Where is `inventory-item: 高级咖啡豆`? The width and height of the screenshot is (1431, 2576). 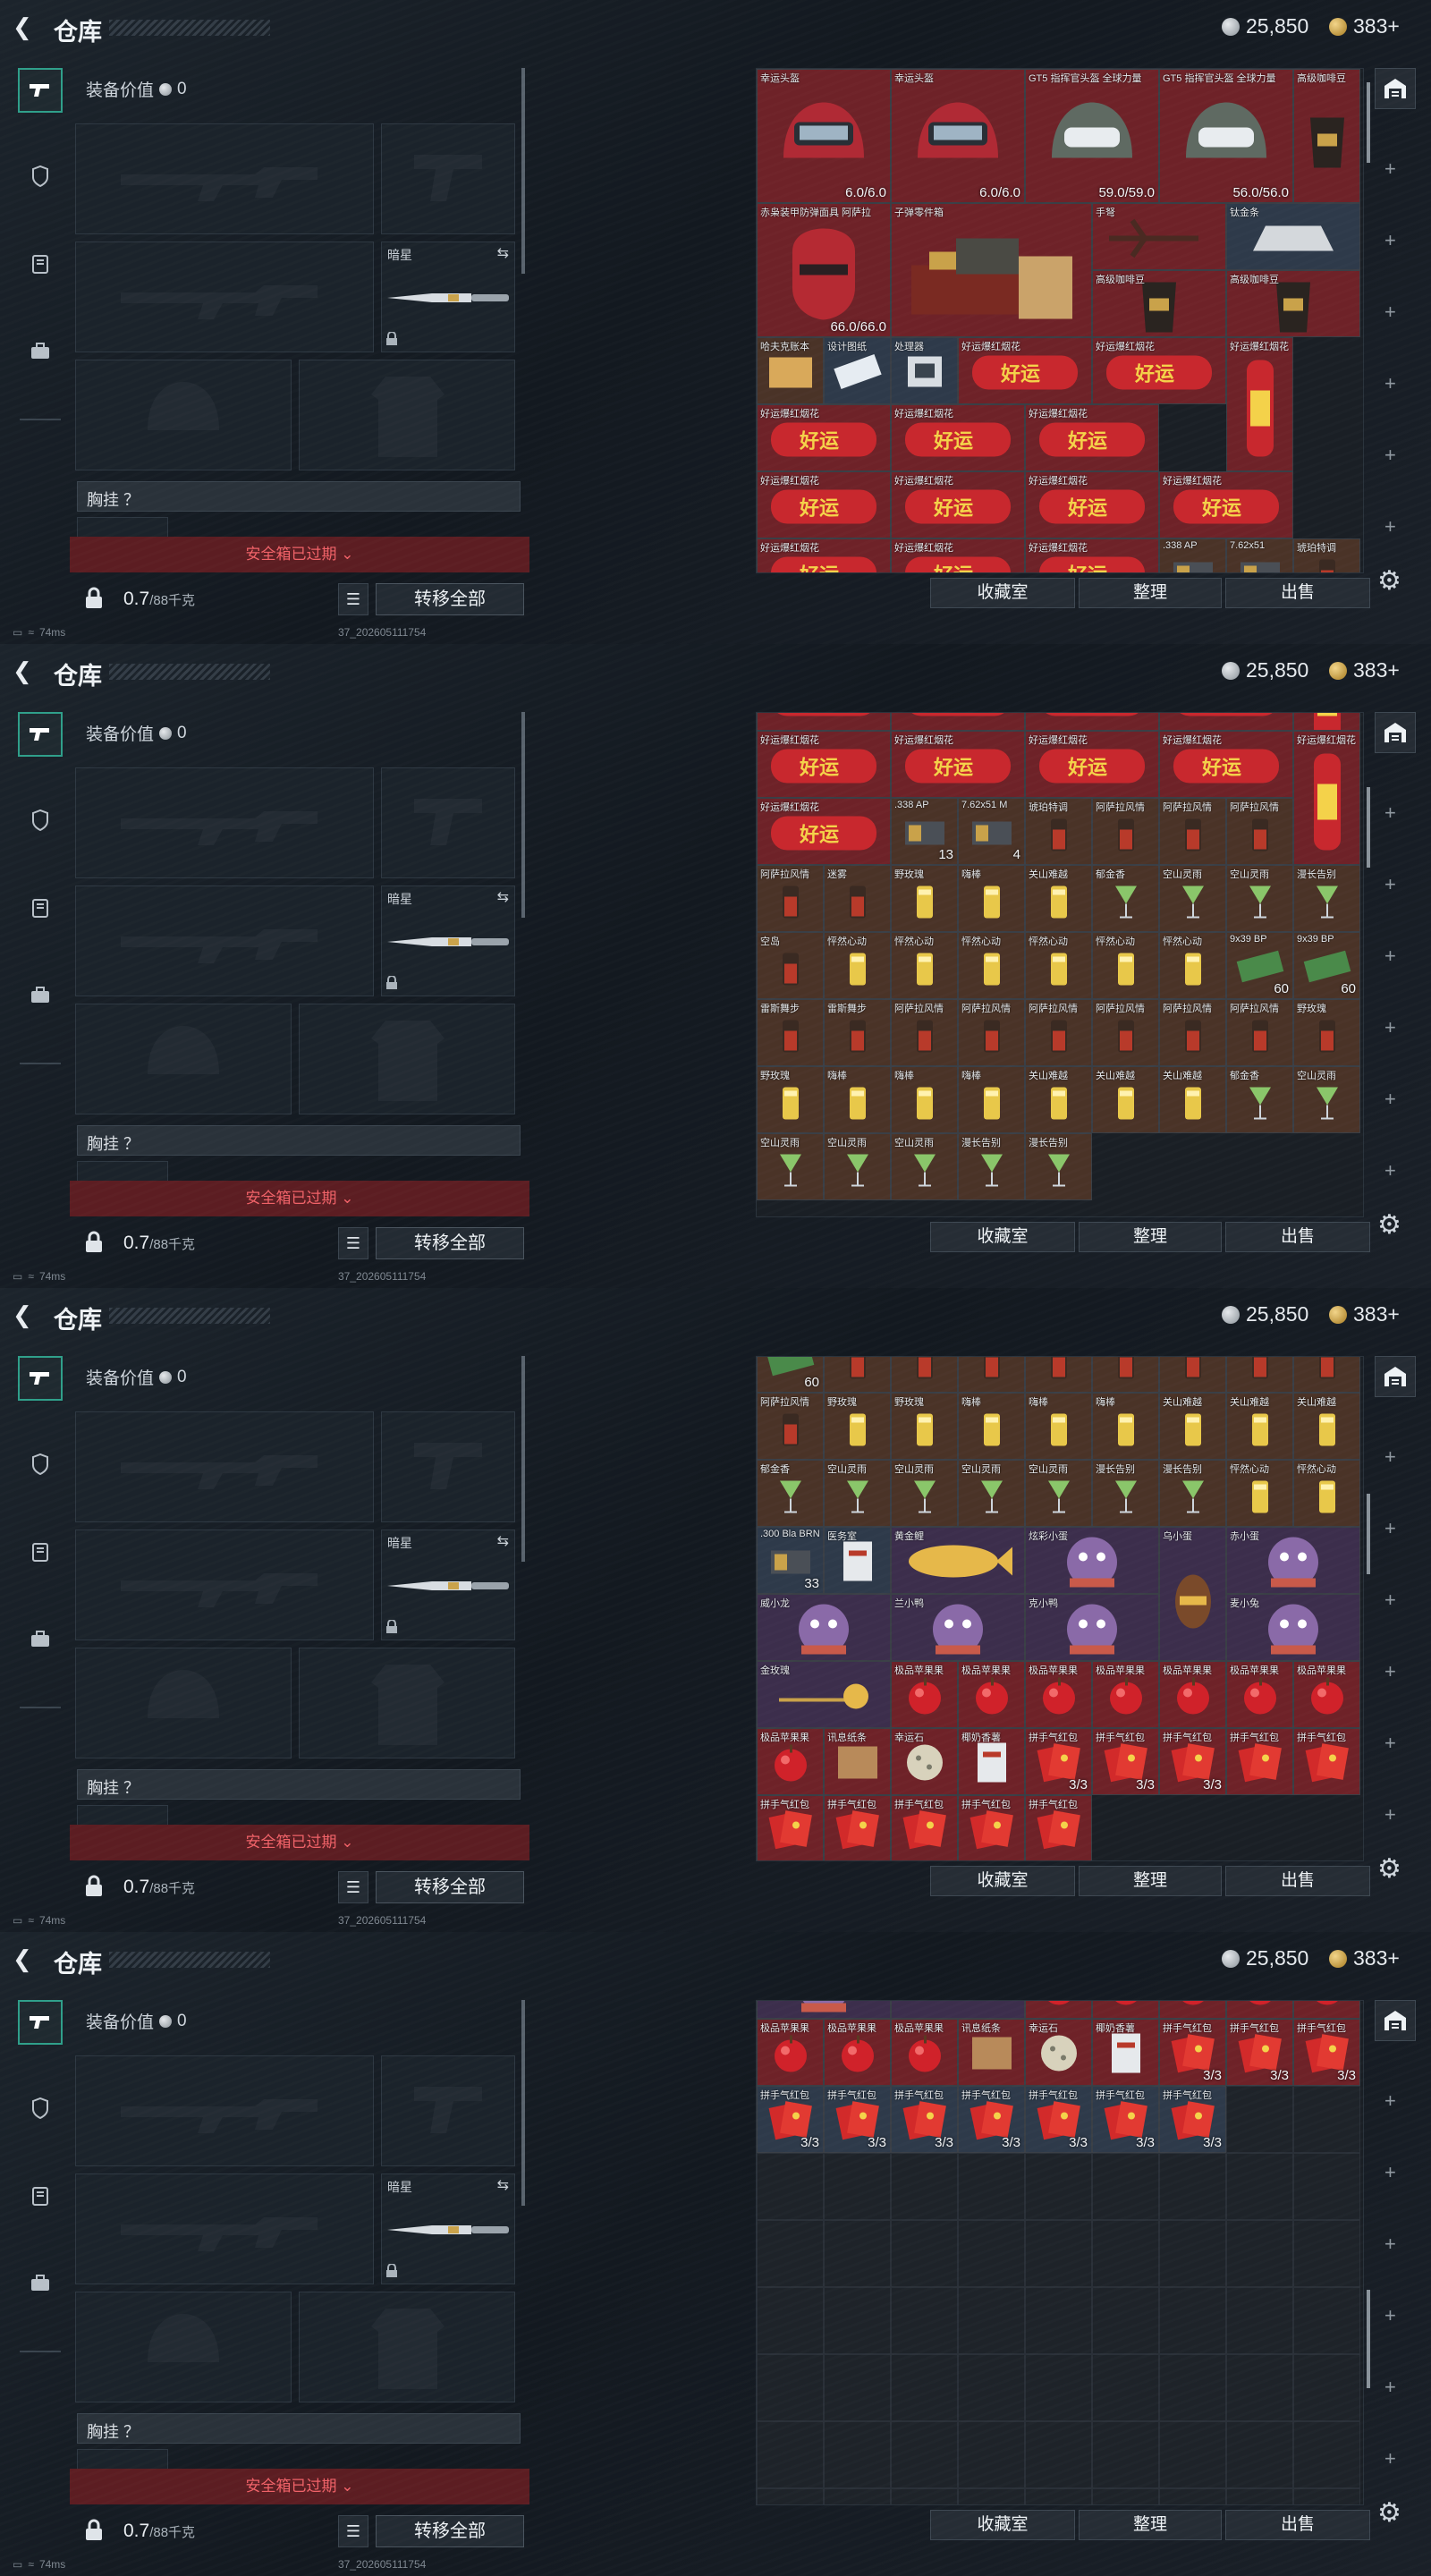
inventory-item: 高级咖啡豆 is located at coordinates (1293, 303).